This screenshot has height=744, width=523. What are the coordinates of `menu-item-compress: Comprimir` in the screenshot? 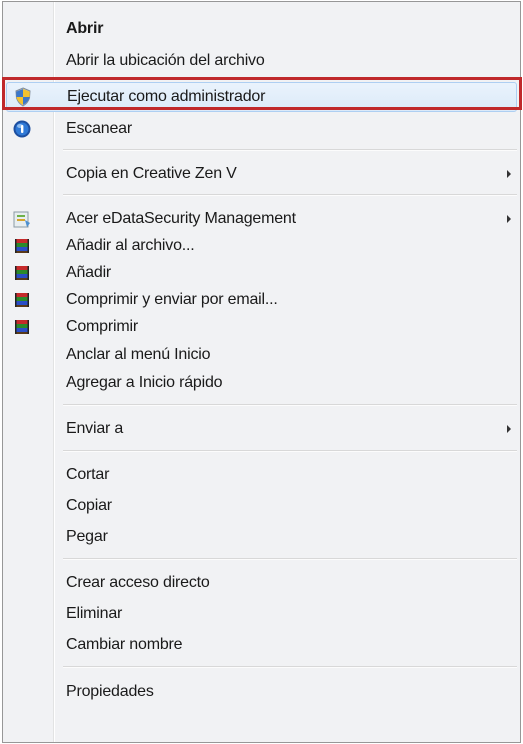 It's located at (261, 327).